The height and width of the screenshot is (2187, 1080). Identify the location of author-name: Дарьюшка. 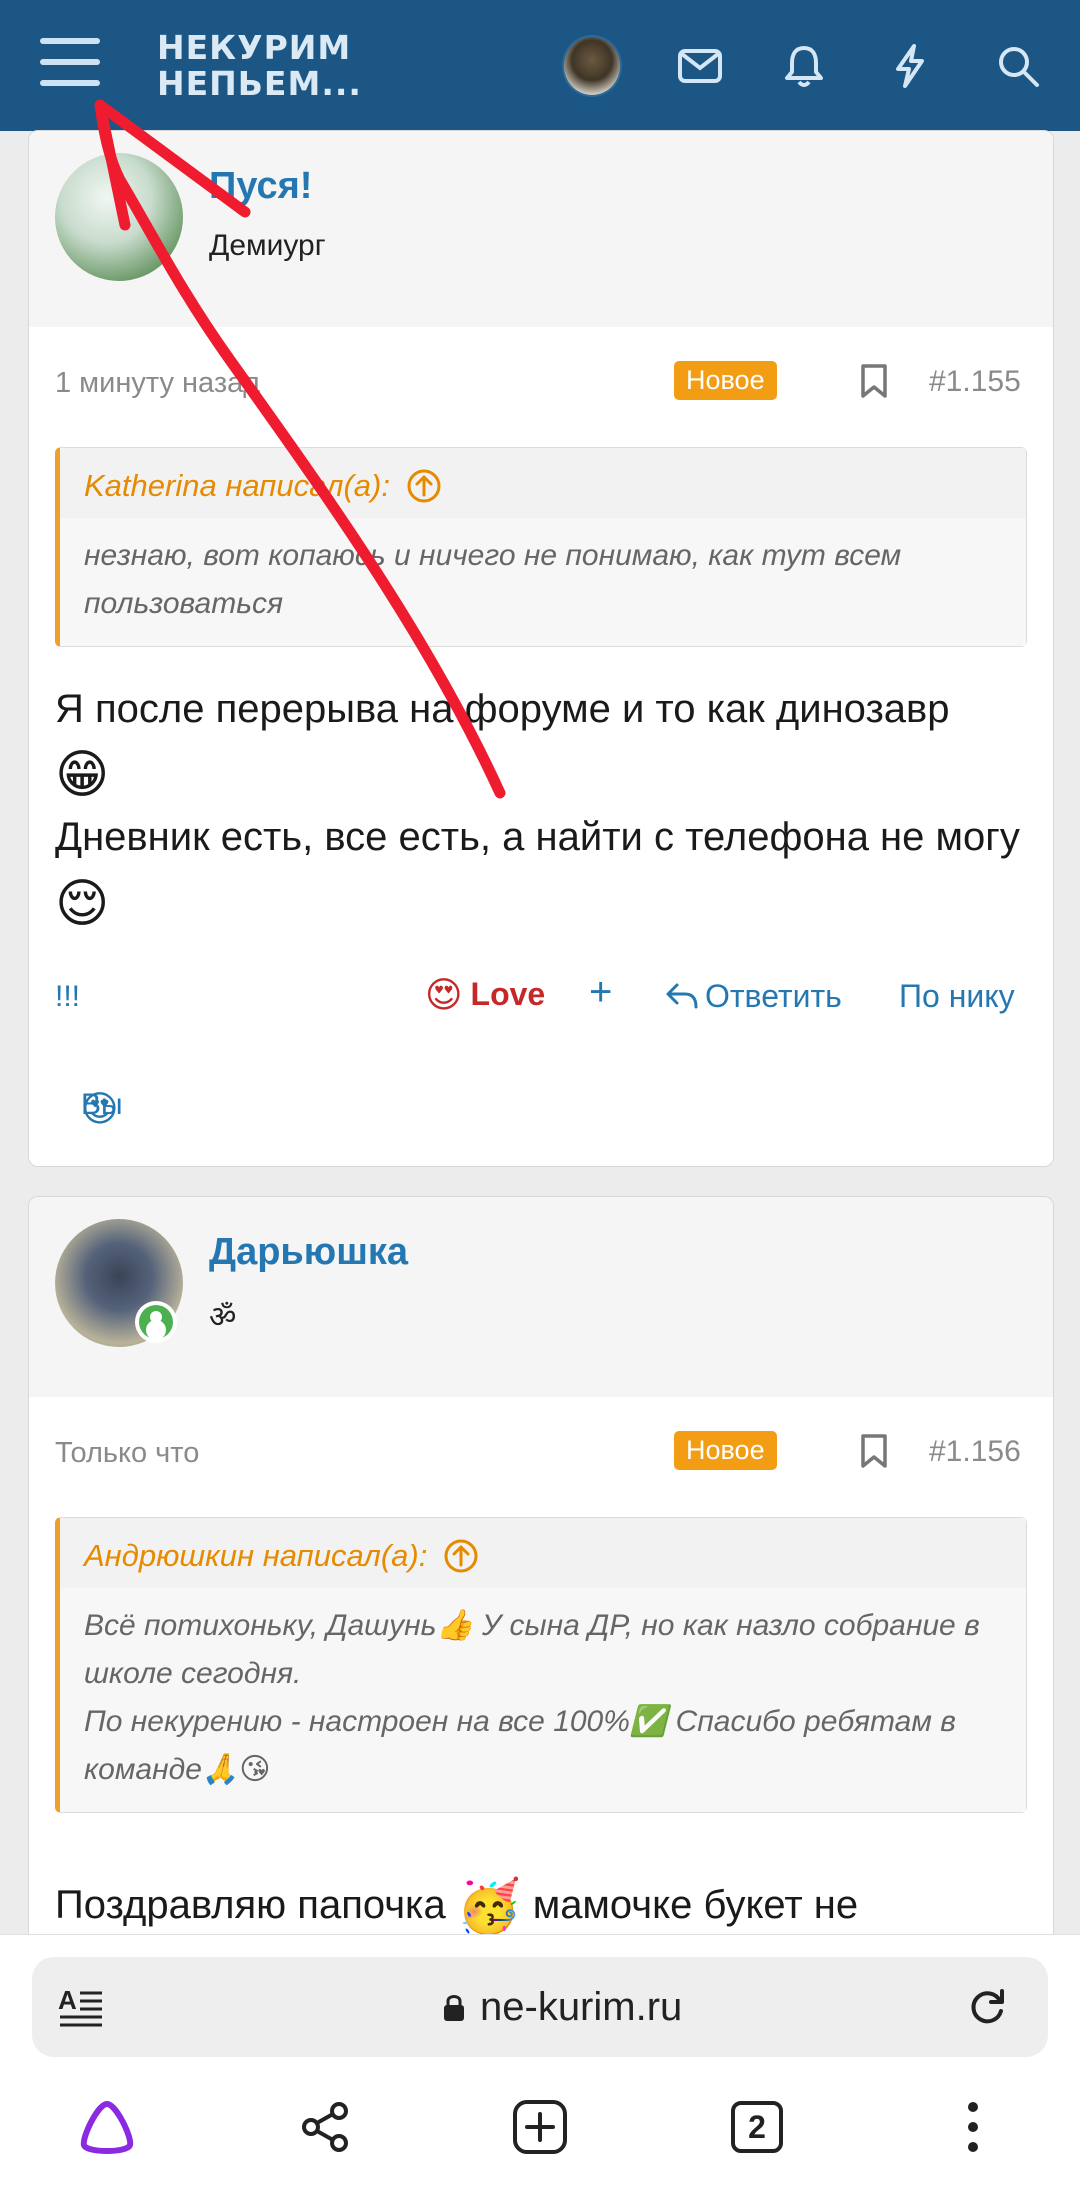
(308, 1252).